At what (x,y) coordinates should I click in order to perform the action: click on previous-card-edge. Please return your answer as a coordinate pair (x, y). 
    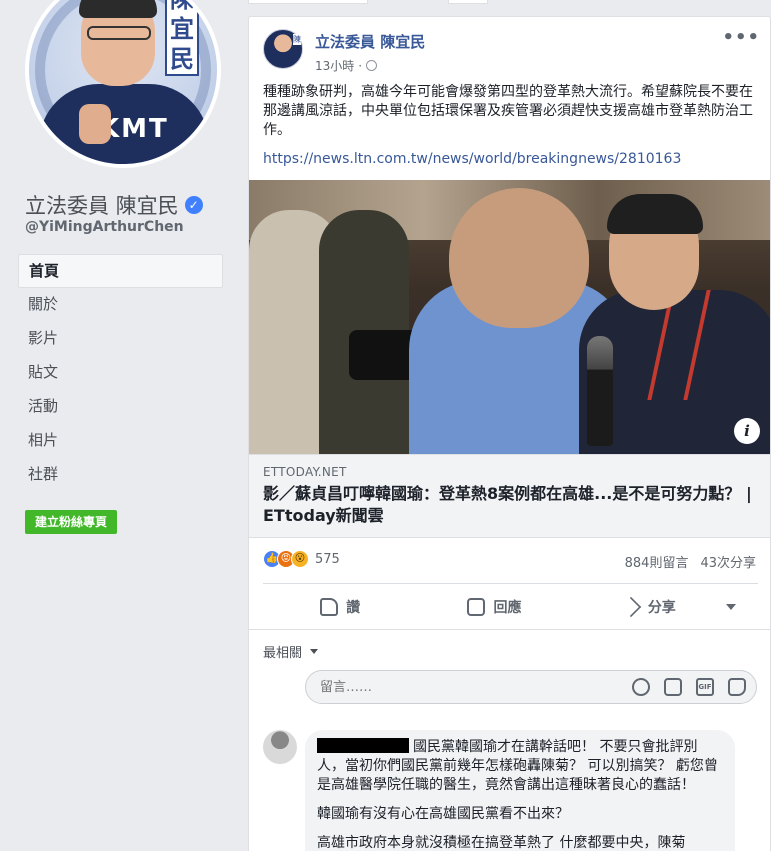
    Looking at the image, I should click on (509, 2).